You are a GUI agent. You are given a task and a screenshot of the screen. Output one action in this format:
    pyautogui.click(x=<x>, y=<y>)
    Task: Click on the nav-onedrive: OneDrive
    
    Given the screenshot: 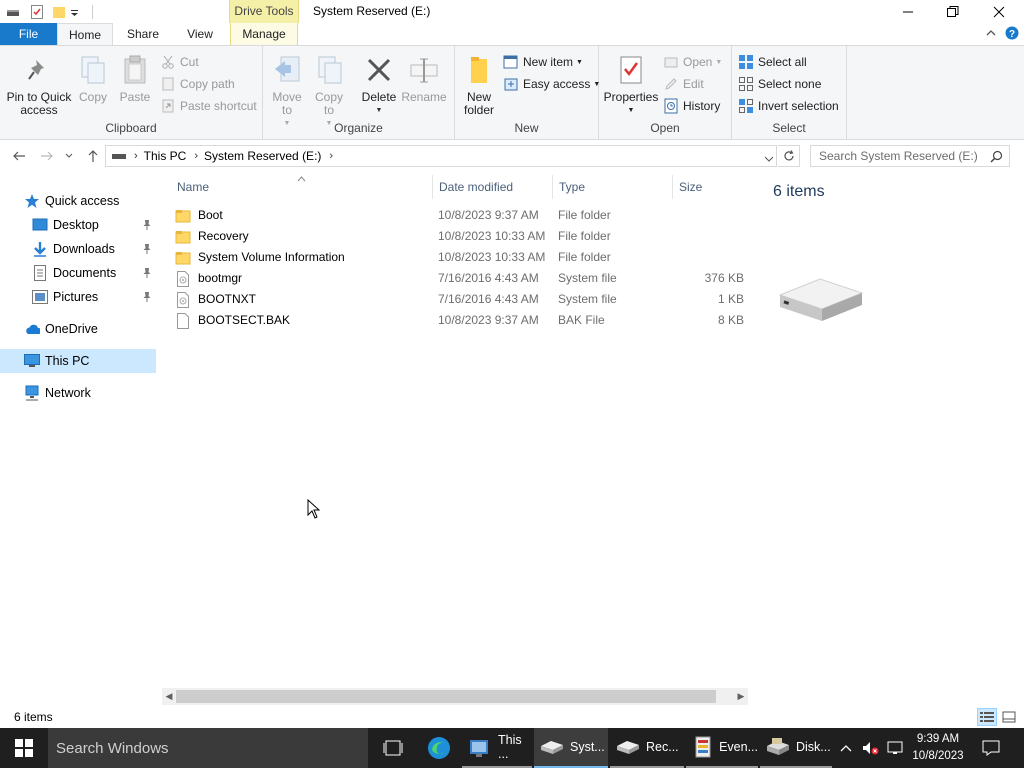 What is the action you would take?
    pyautogui.click(x=78, y=329)
    